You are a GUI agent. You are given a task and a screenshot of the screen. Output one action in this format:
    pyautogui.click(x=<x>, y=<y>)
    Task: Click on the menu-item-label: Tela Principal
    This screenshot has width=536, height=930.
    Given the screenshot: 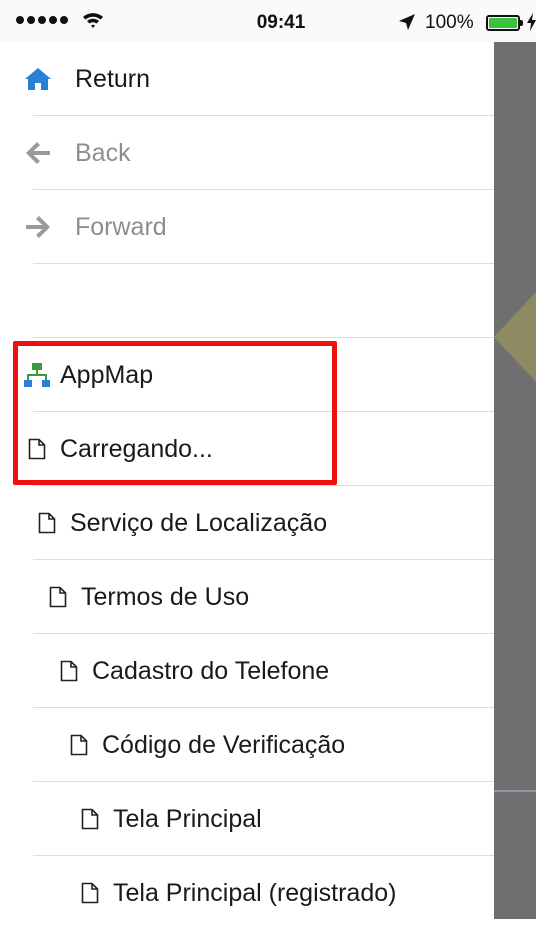 What is the action you would take?
    pyautogui.click(x=187, y=819)
    